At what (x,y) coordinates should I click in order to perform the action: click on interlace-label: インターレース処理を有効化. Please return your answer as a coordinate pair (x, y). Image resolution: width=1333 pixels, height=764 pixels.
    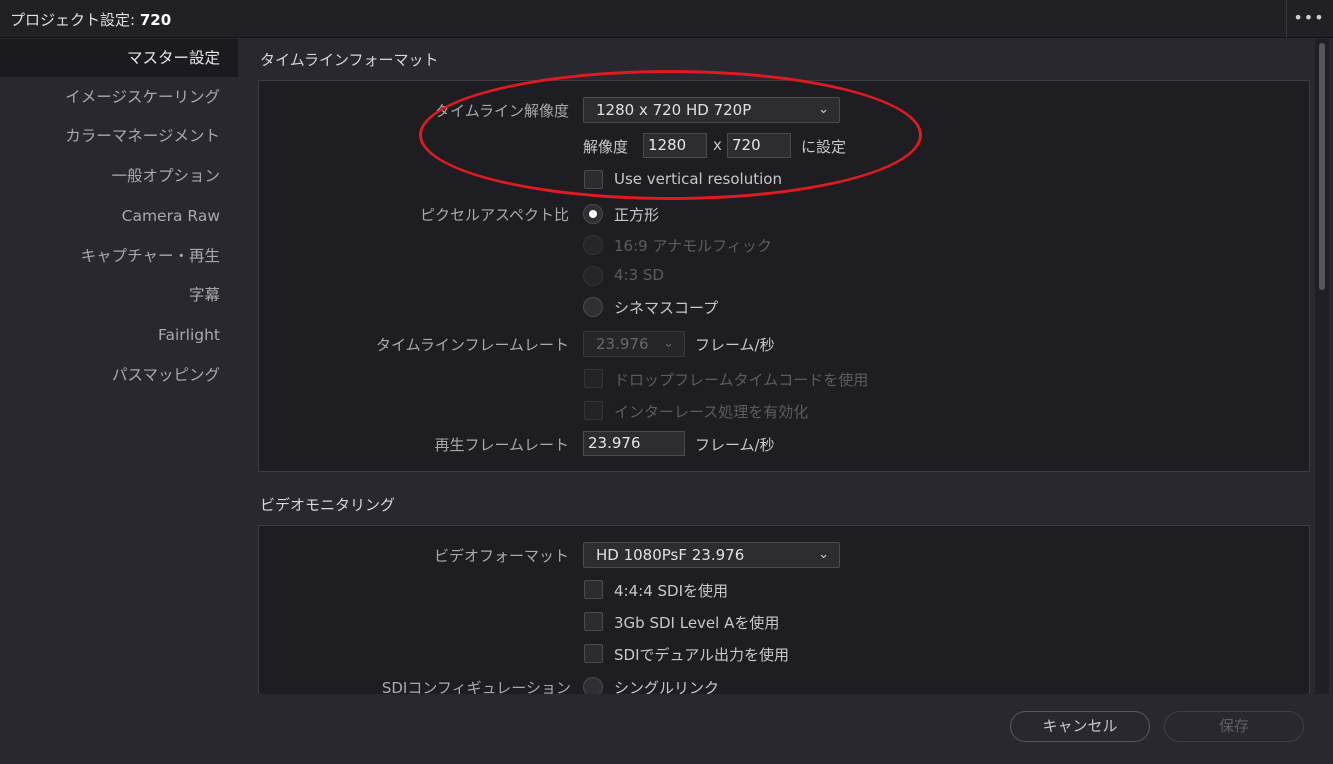
    Looking at the image, I should click on (711, 412).